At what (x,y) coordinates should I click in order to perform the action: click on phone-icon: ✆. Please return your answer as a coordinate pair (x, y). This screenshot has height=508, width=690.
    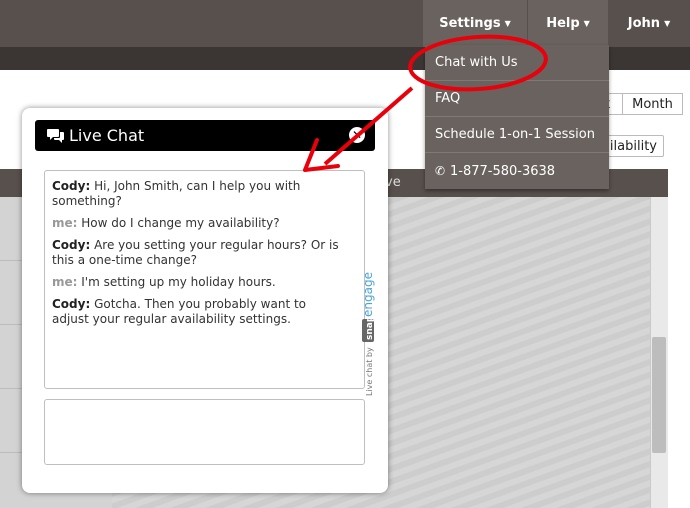
    Looking at the image, I should click on (440, 171).